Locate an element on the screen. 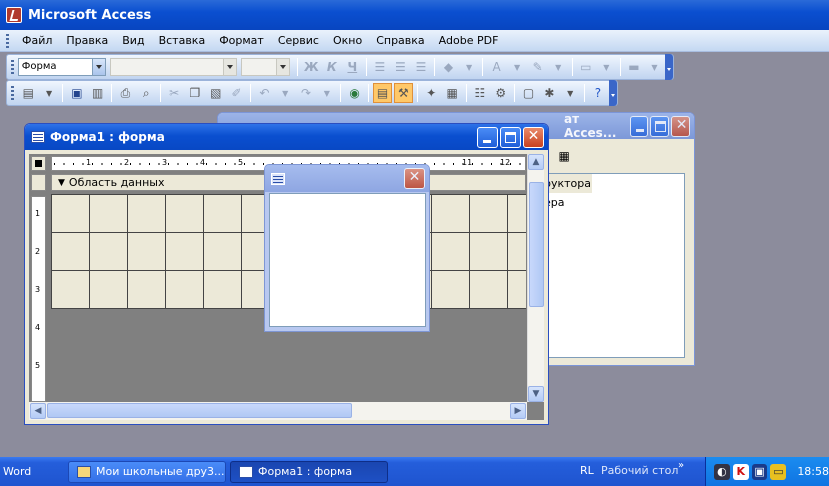  undo-icon: ↶ is located at coordinates (264, 93).